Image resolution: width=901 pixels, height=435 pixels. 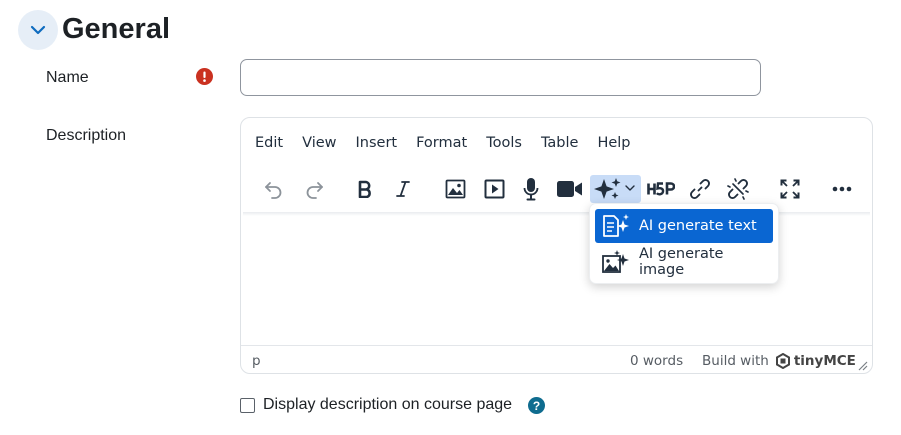 I want to click on ai-dropdown-menu: AI generate text AI generate image, so click(x=684, y=243).